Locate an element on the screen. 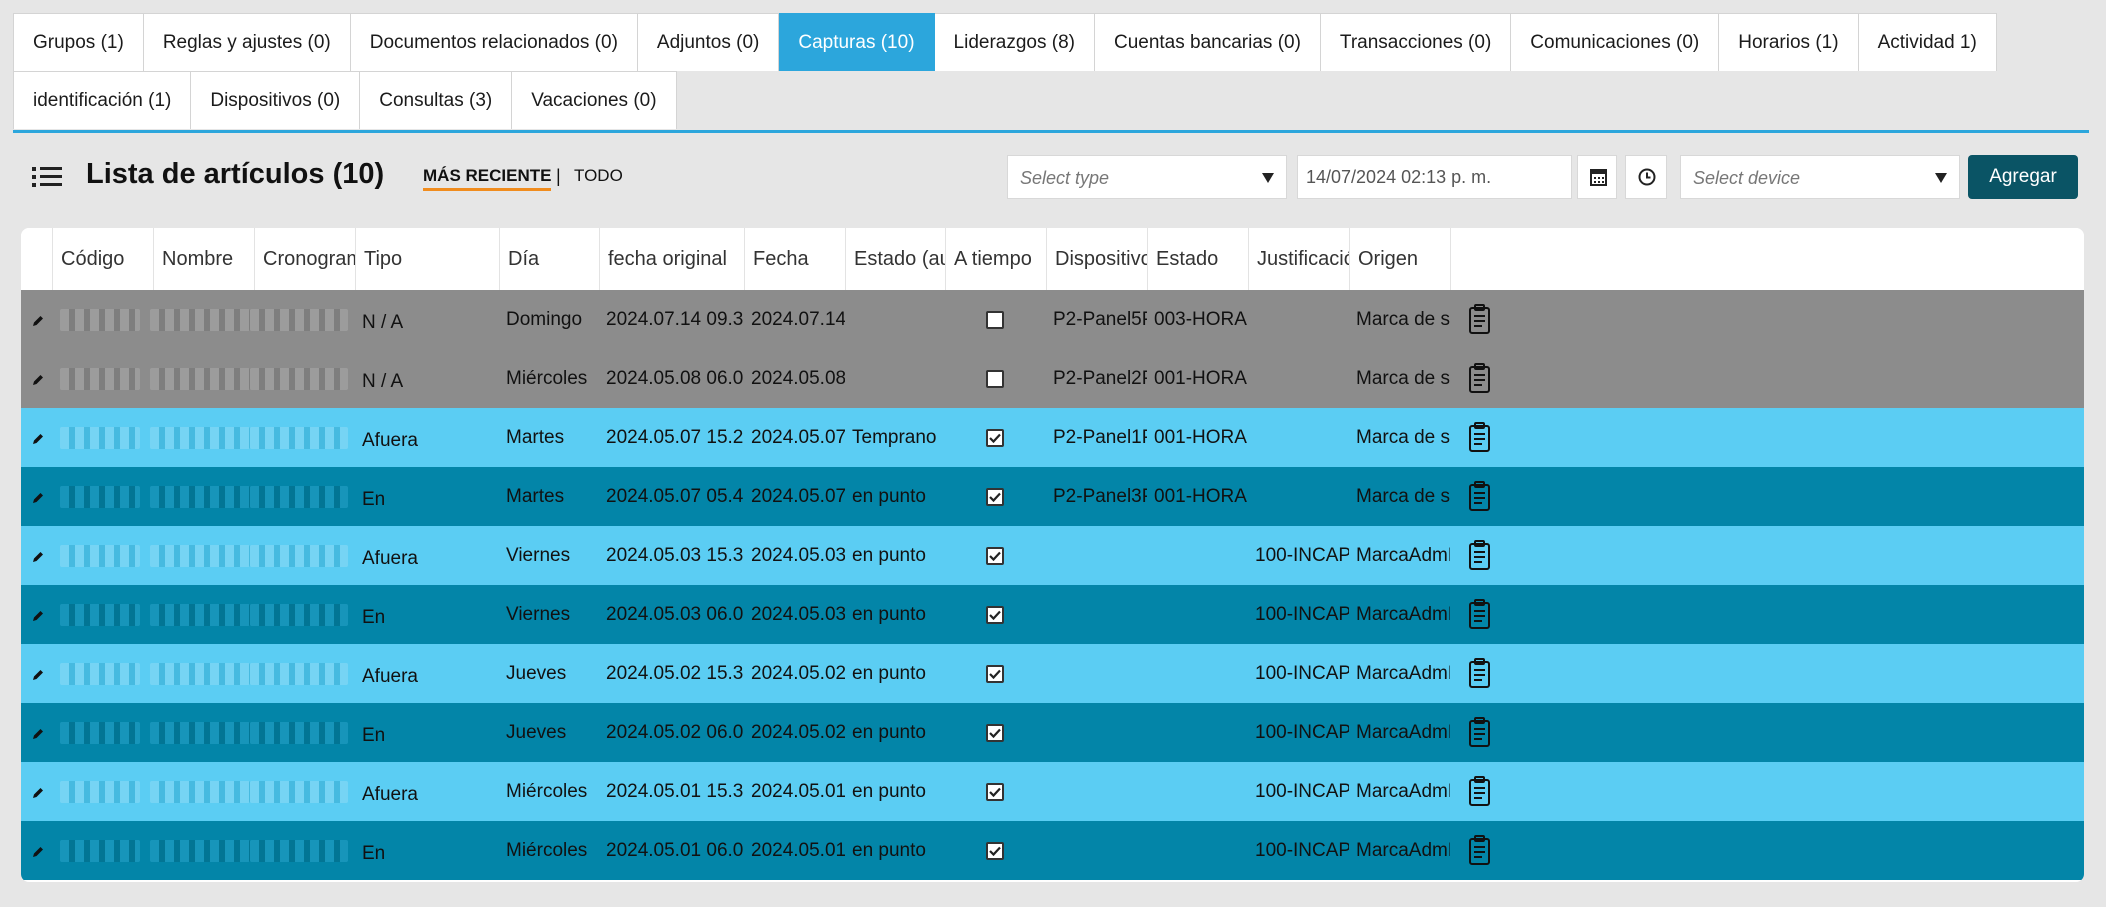 The width and height of the screenshot is (2106, 907). column-header-nombre: Nombre is located at coordinates (203, 259).